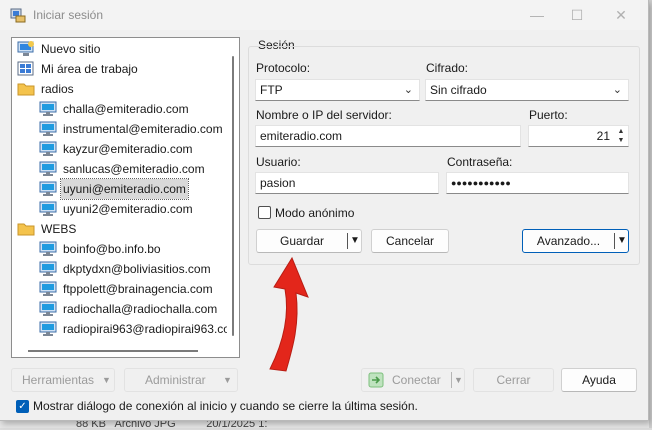 This screenshot has height=430, width=652. What do you see at coordinates (324, 15) in the screenshot?
I see `title-bar: Iniciar sesión — ☐ ✕` at bounding box center [324, 15].